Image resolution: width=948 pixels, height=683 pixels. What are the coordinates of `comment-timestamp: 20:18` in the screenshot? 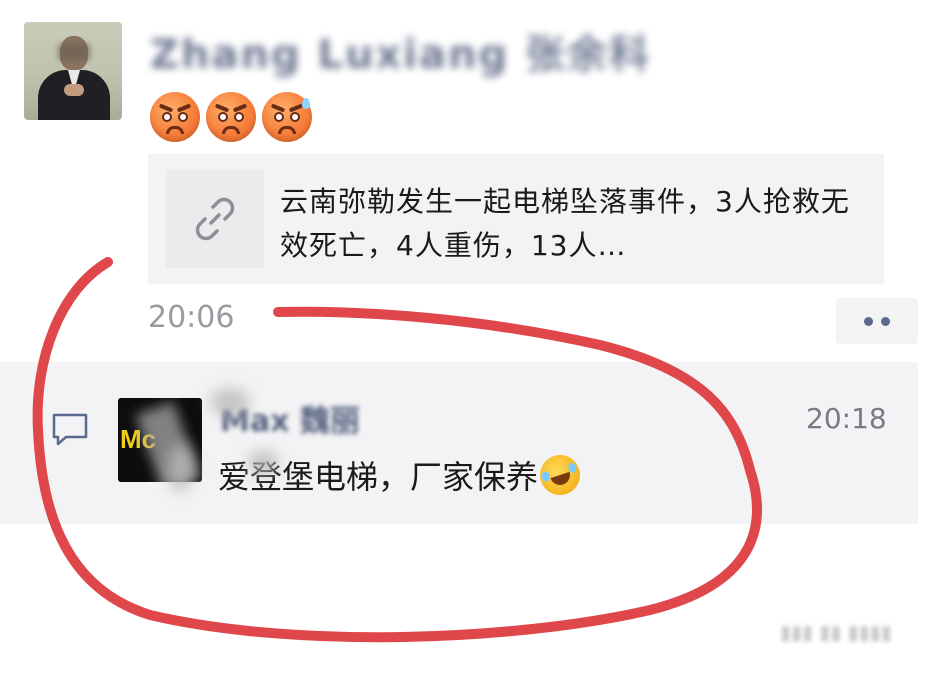 It's located at (846, 418).